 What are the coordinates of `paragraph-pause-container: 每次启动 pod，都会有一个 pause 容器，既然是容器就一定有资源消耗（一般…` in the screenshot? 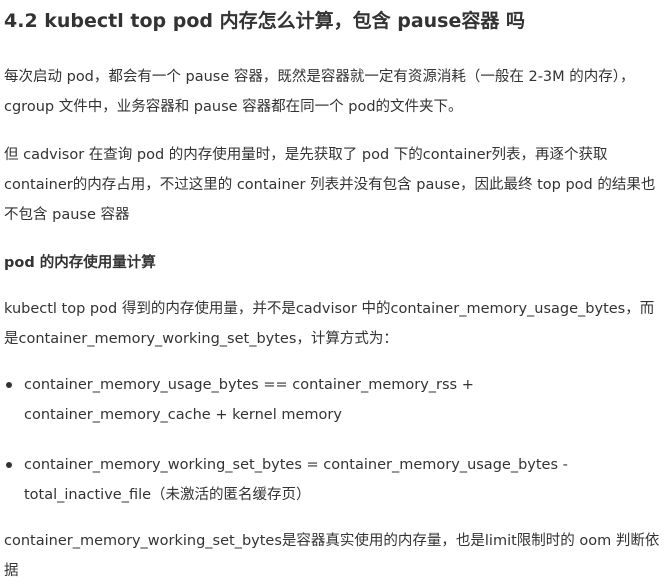 It's located at (319, 92).